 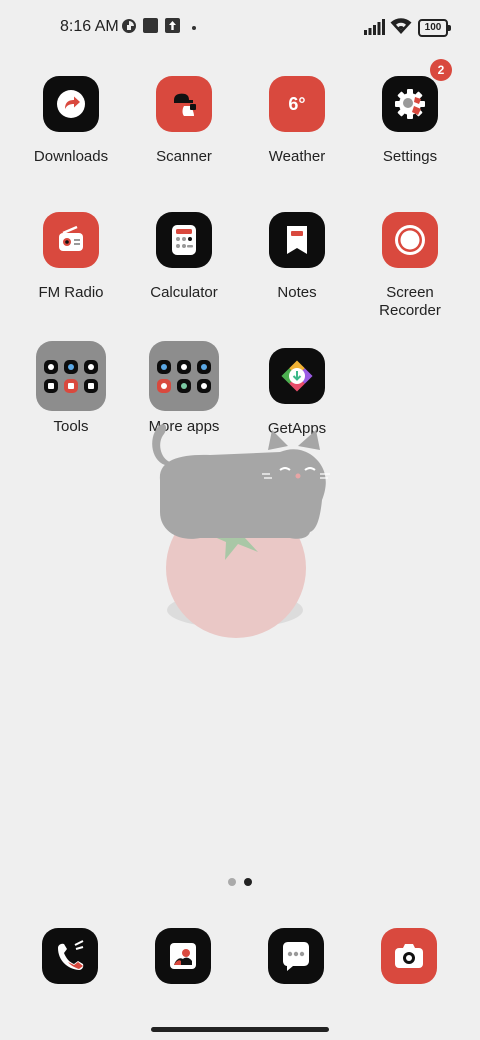 I want to click on gallery-icon, so click(x=183, y=956).